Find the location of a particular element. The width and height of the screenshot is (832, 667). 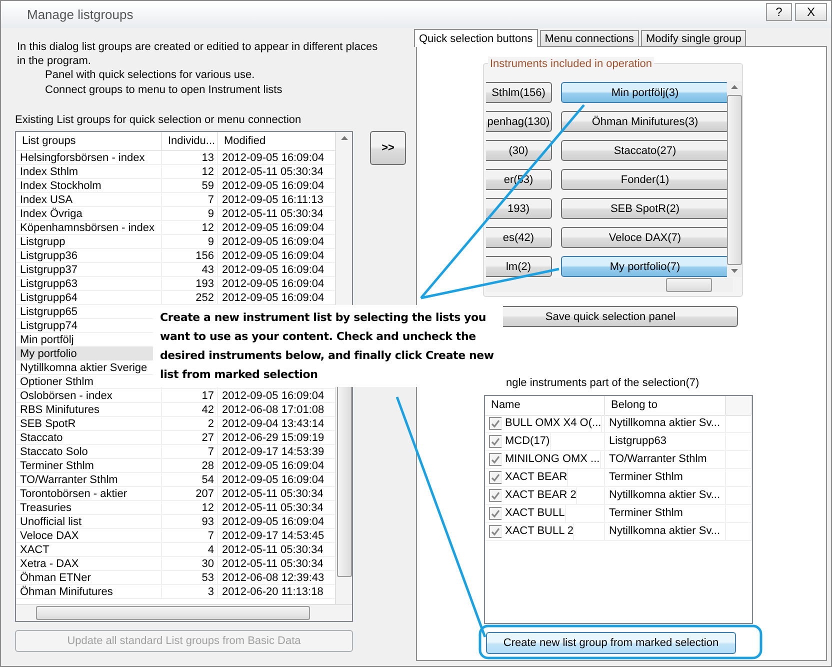

table-cell: 59 is located at coordinates (190, 185).